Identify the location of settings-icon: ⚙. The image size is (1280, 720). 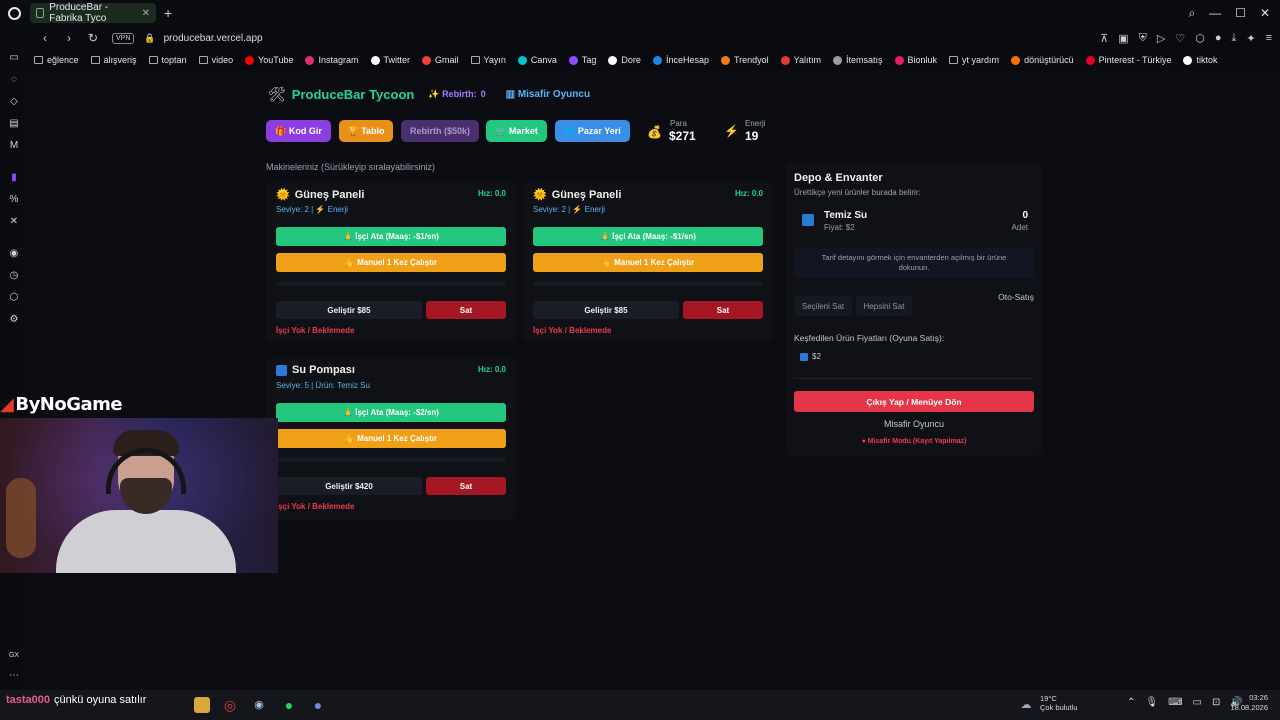
(14, 320).